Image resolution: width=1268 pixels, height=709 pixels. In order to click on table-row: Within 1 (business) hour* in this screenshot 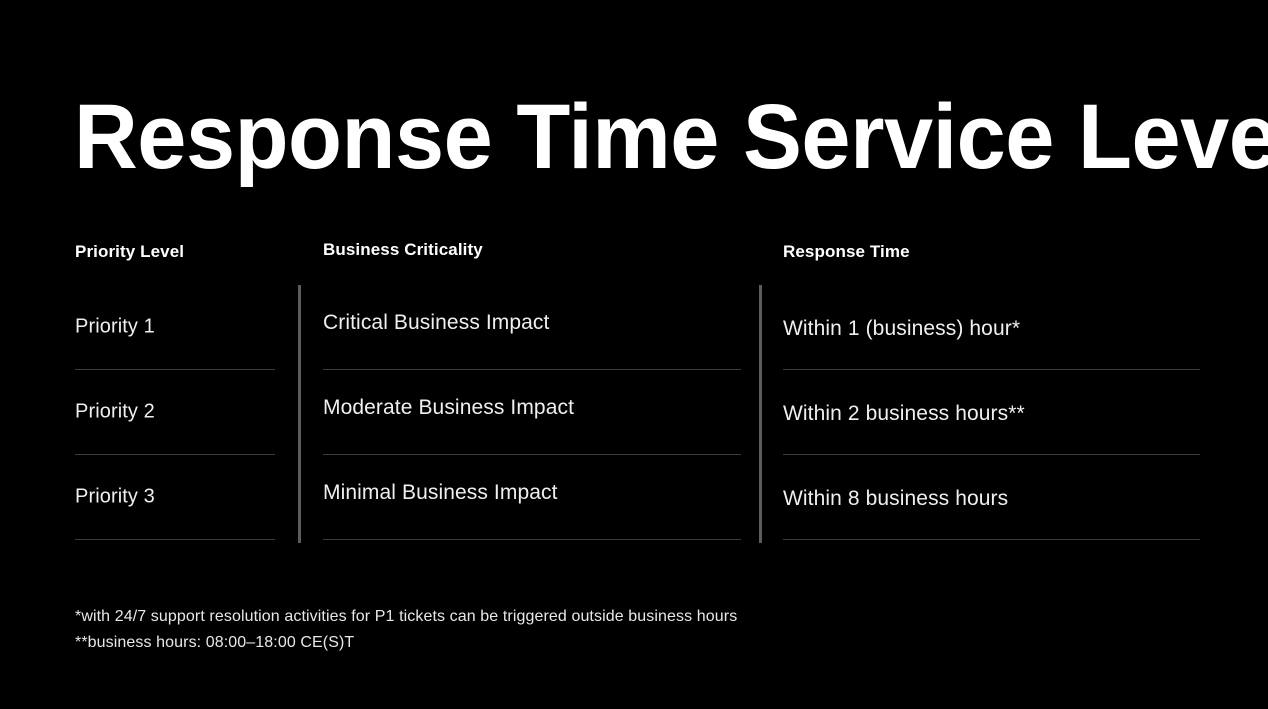, I will do `click(991, 327)`.